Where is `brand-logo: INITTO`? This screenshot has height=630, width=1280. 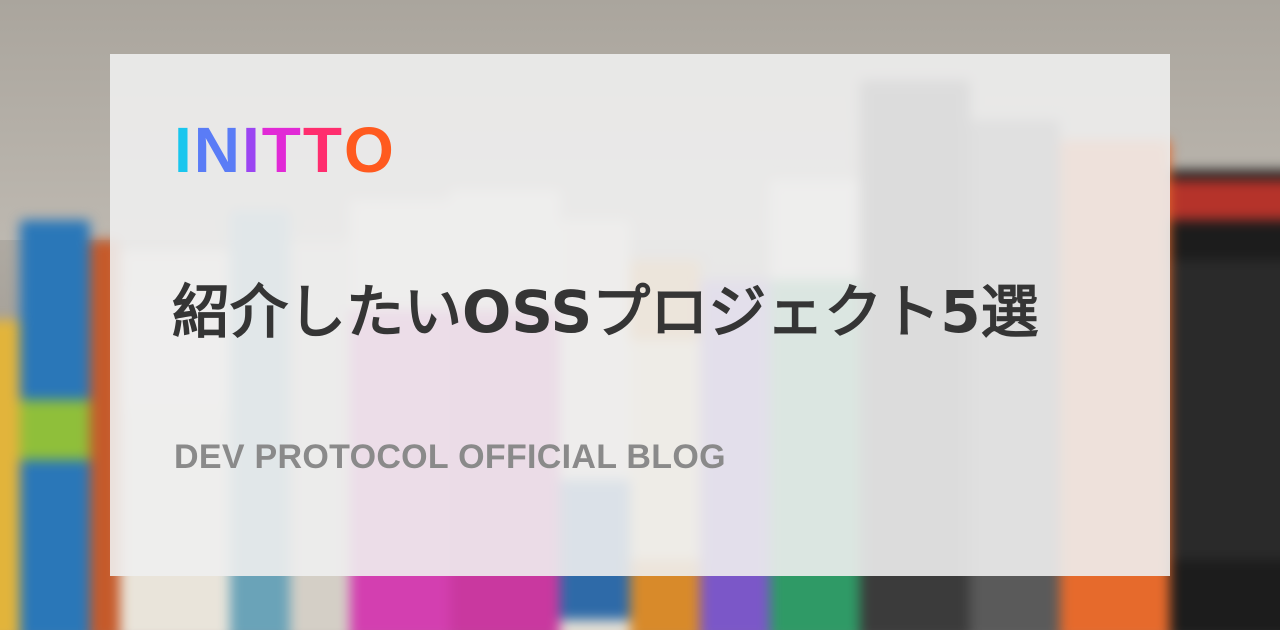 brand-logo: INITTO is located at coordinates (285, 153).